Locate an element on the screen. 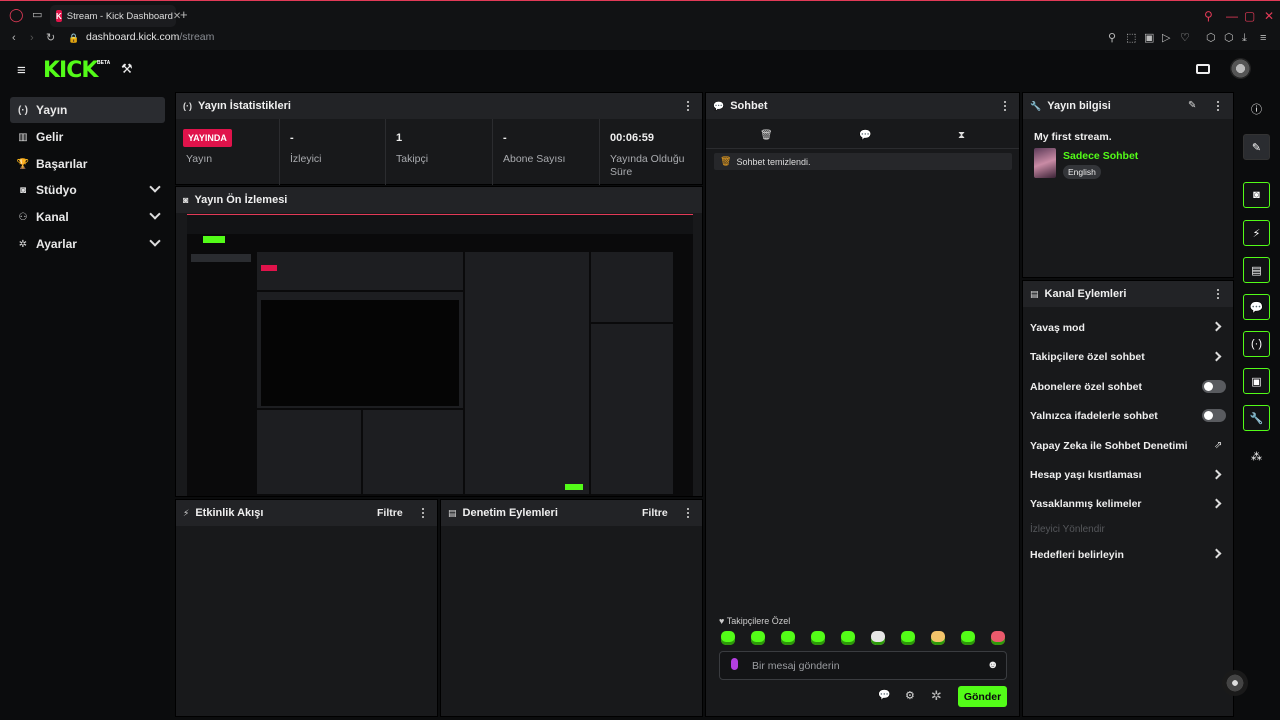 Image resolution: width=1280 pixels, height=720 pixels. preview-info is located at coordinates (632, 287).